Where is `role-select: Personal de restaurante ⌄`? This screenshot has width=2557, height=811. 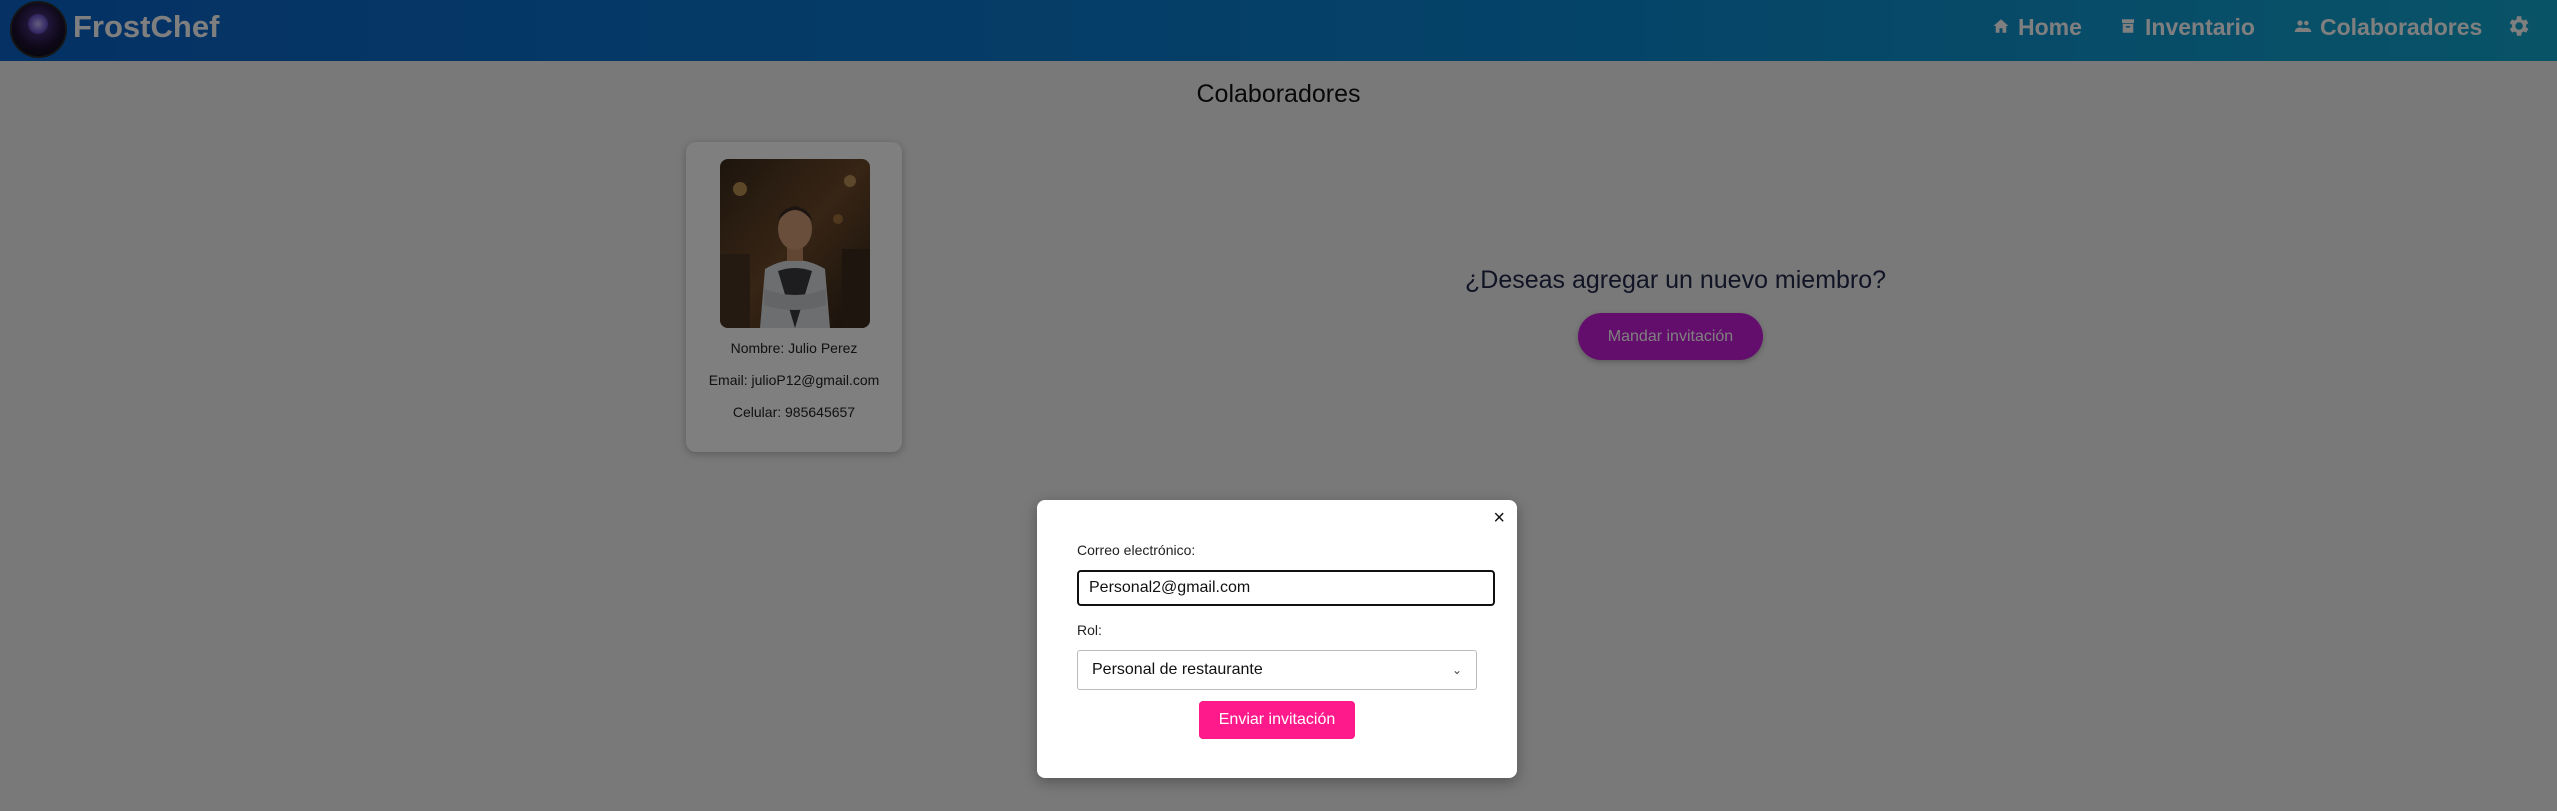
role-select: Personal de restaurante ⌄ is located at coordinates (1277, 670).